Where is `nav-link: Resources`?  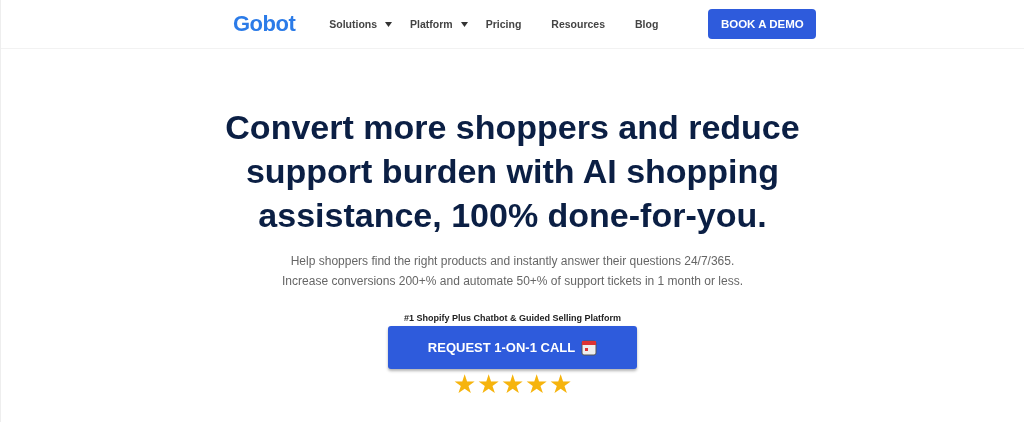 nav-link: Resources is located at coordinates (578, 24).